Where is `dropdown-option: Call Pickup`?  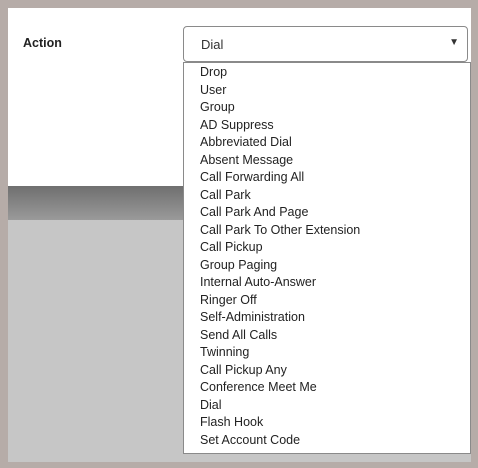
dropdown-option: Call Pickup is located at coordinates (327, 248).